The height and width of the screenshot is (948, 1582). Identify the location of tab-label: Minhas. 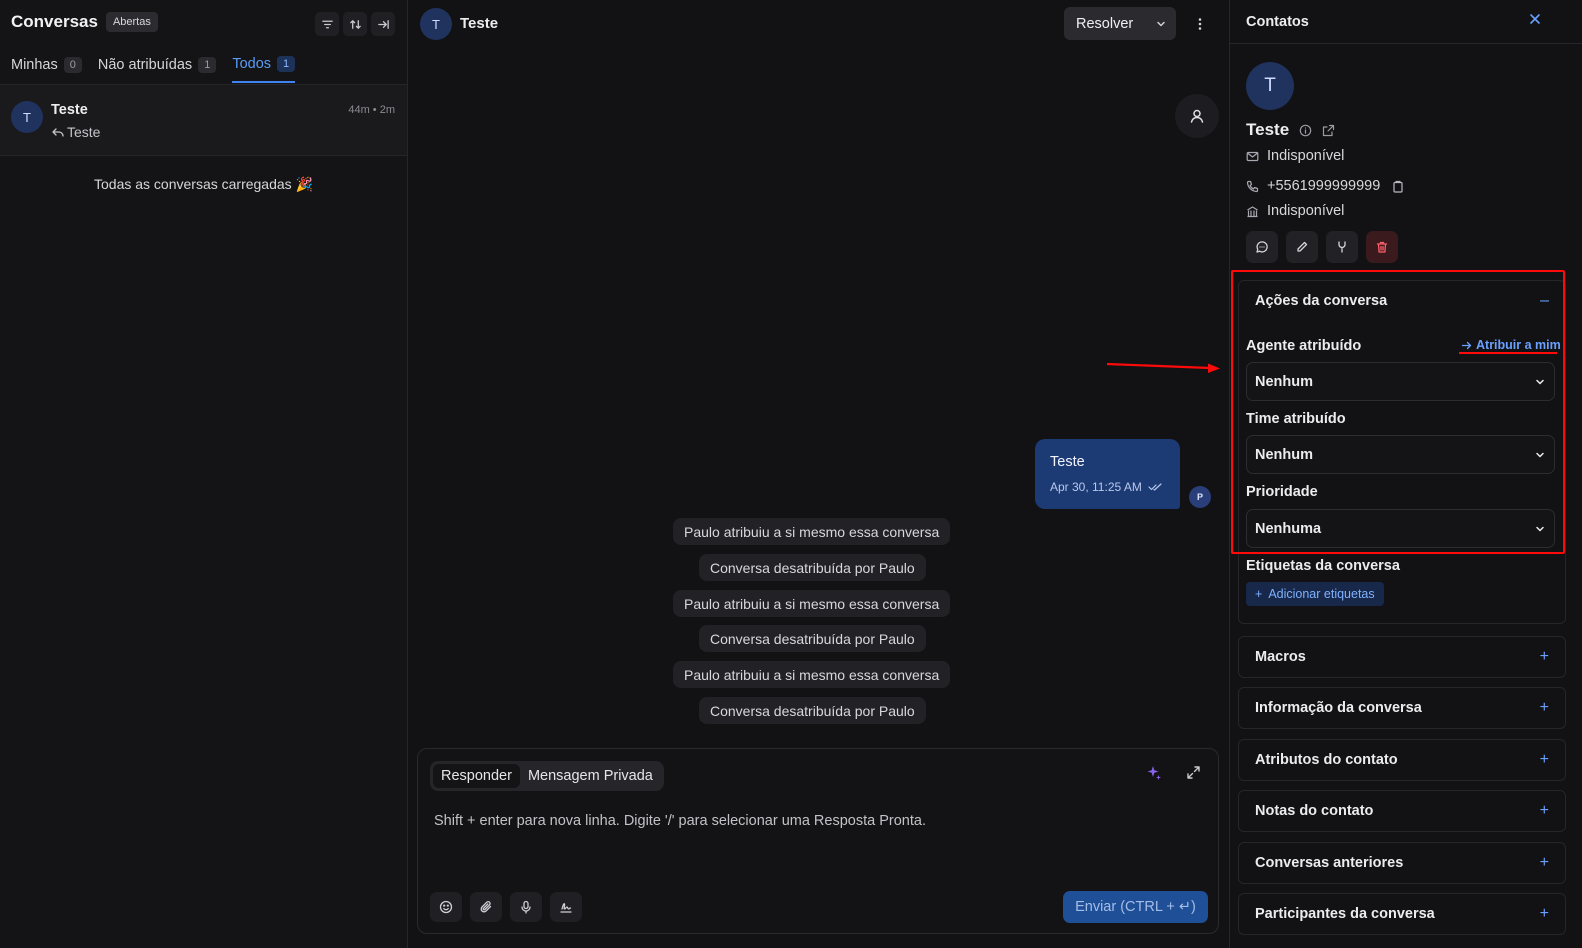
(34, 65).